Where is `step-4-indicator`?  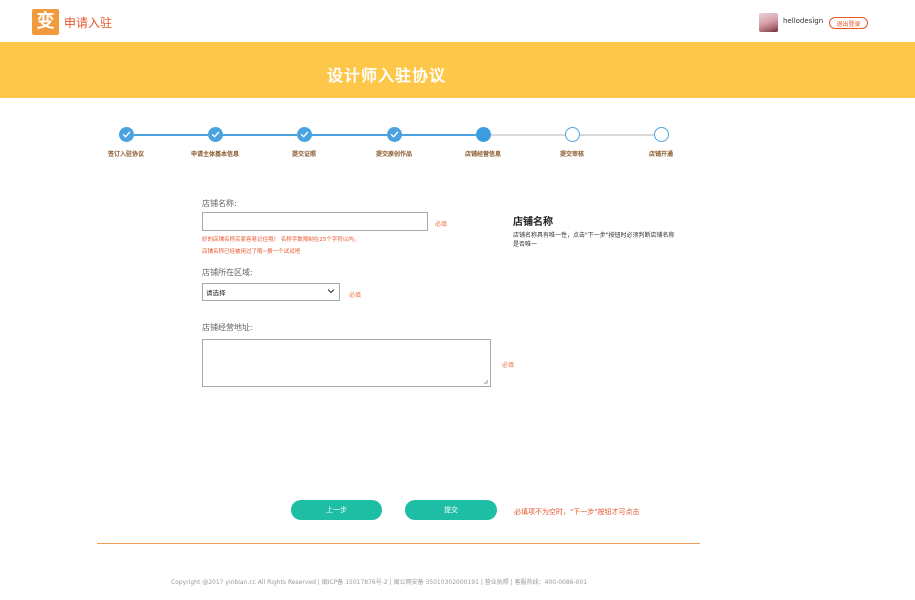
step-4-indicator is located at coordinates (394, 134).